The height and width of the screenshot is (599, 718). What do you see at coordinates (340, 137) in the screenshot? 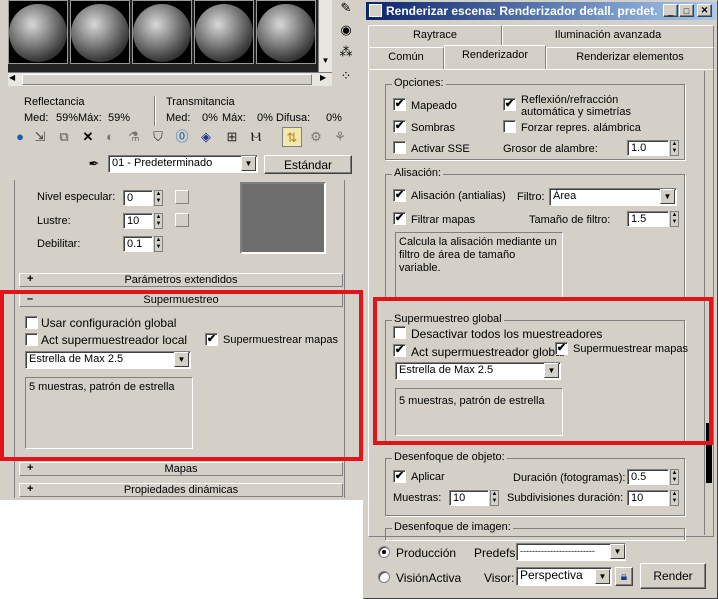
I see `select-by-material-icon: ⚘` at bounding box center [340, 137].